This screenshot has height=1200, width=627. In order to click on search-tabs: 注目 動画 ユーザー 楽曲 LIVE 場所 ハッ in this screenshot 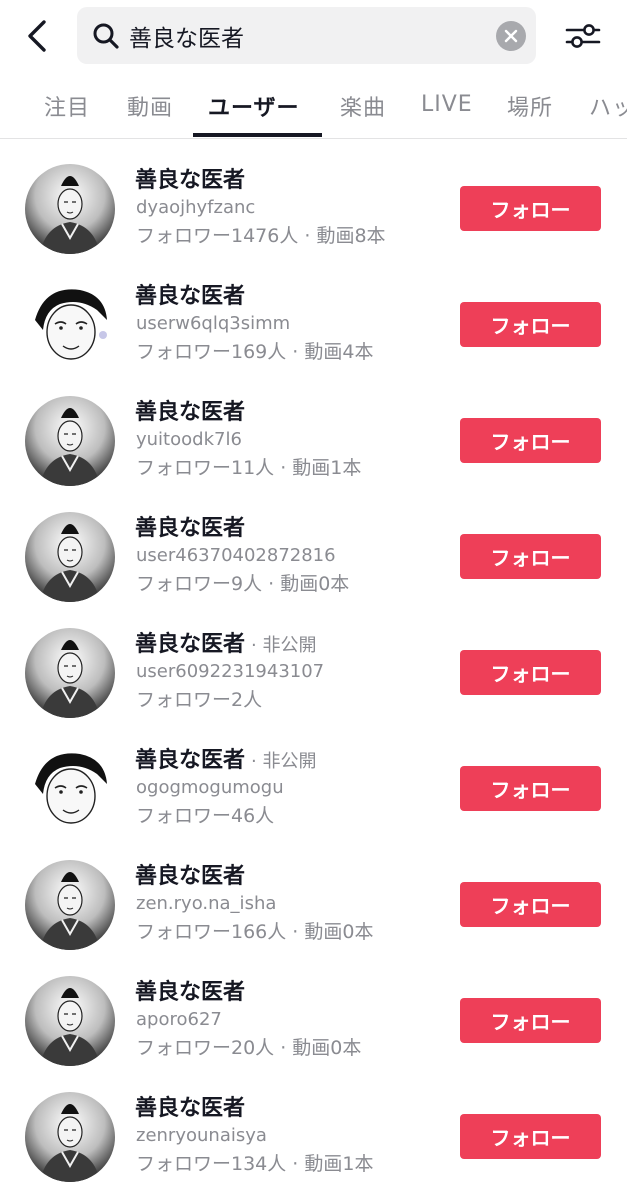, I will do `click(313, 107)`.